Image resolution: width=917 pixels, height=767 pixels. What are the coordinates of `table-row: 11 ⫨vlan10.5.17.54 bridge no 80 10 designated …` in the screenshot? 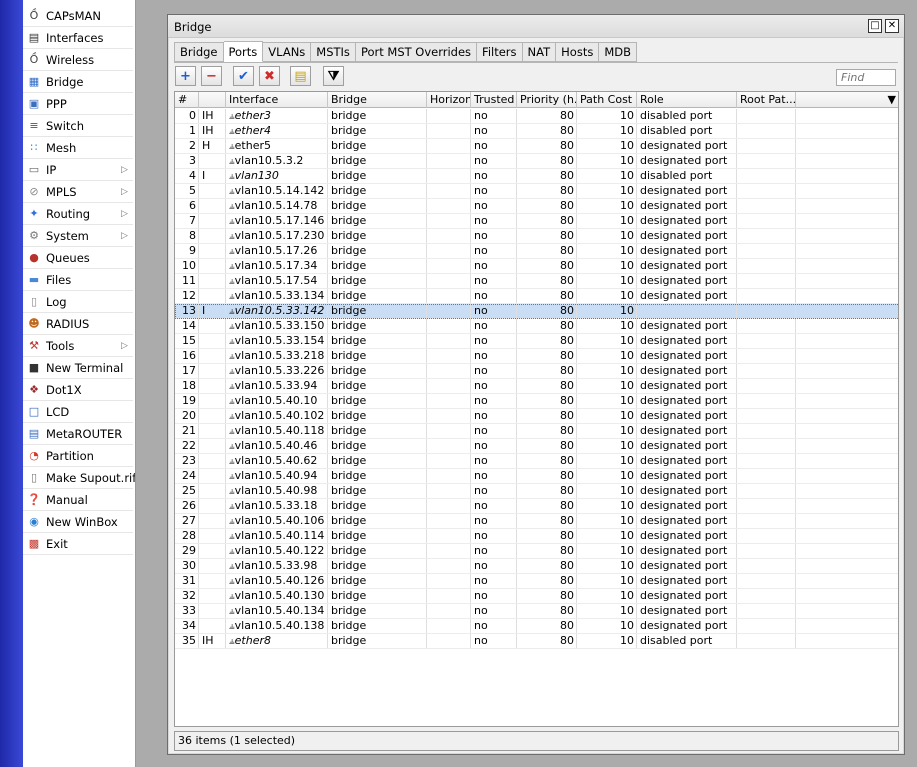 It's located at (536, 281).